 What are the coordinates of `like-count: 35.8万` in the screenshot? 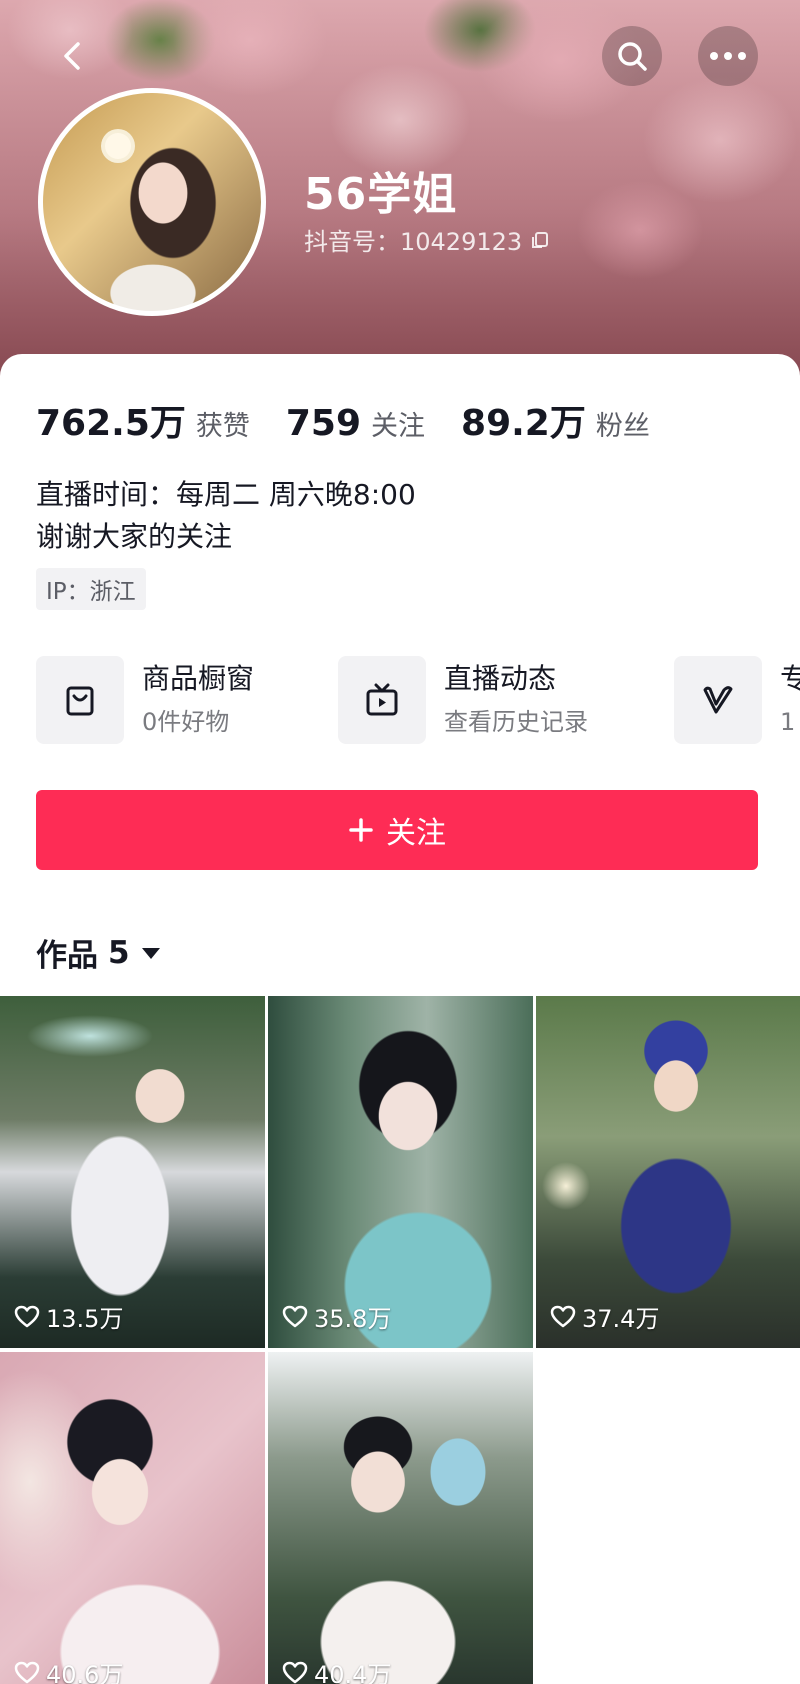 It's located at (336, 1316).